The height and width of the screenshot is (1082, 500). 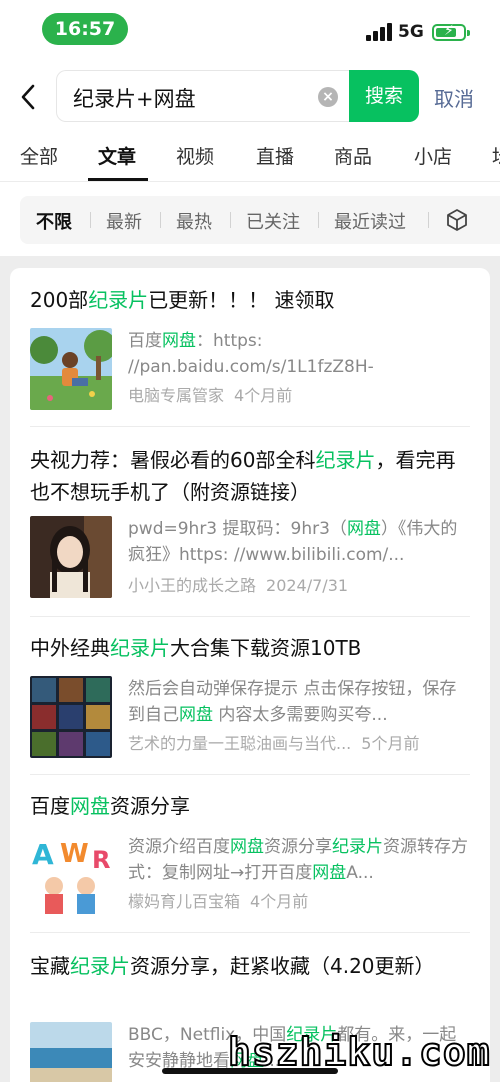 I want to click on article-meta: 艺术的力量一王聪油画与当代... 5个月前, so click(x=273, y=742).